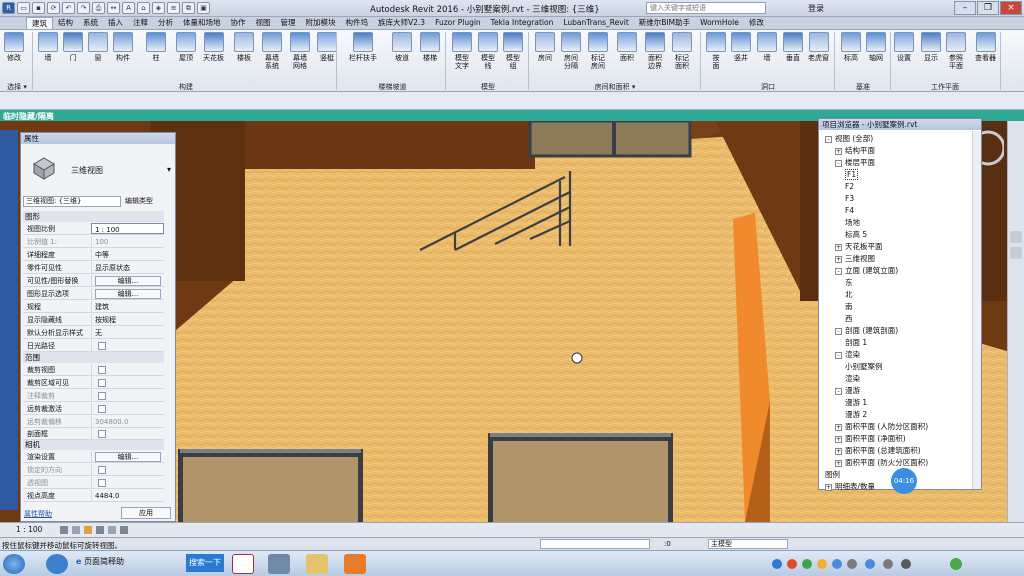 This screenshot has height=576, width=1024. I want to click on tab-12: 族库大师V2.3, so click(401, 23).